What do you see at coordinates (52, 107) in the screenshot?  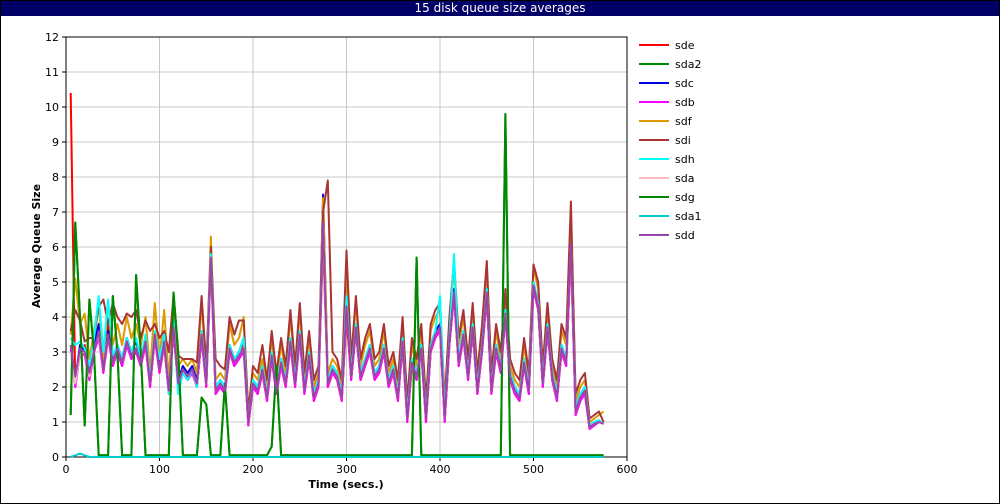 I see `y-tick-label: 10` at bounding box center [52, 107].